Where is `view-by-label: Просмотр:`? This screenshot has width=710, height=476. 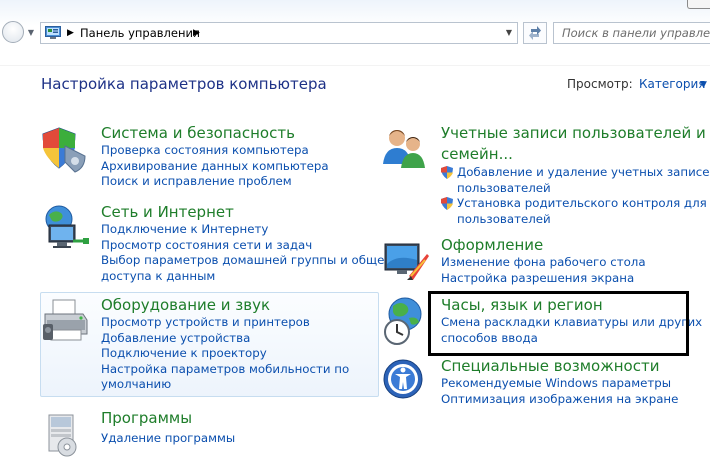 view-by-label: Просмотр: is located at coordinates (600, 84).